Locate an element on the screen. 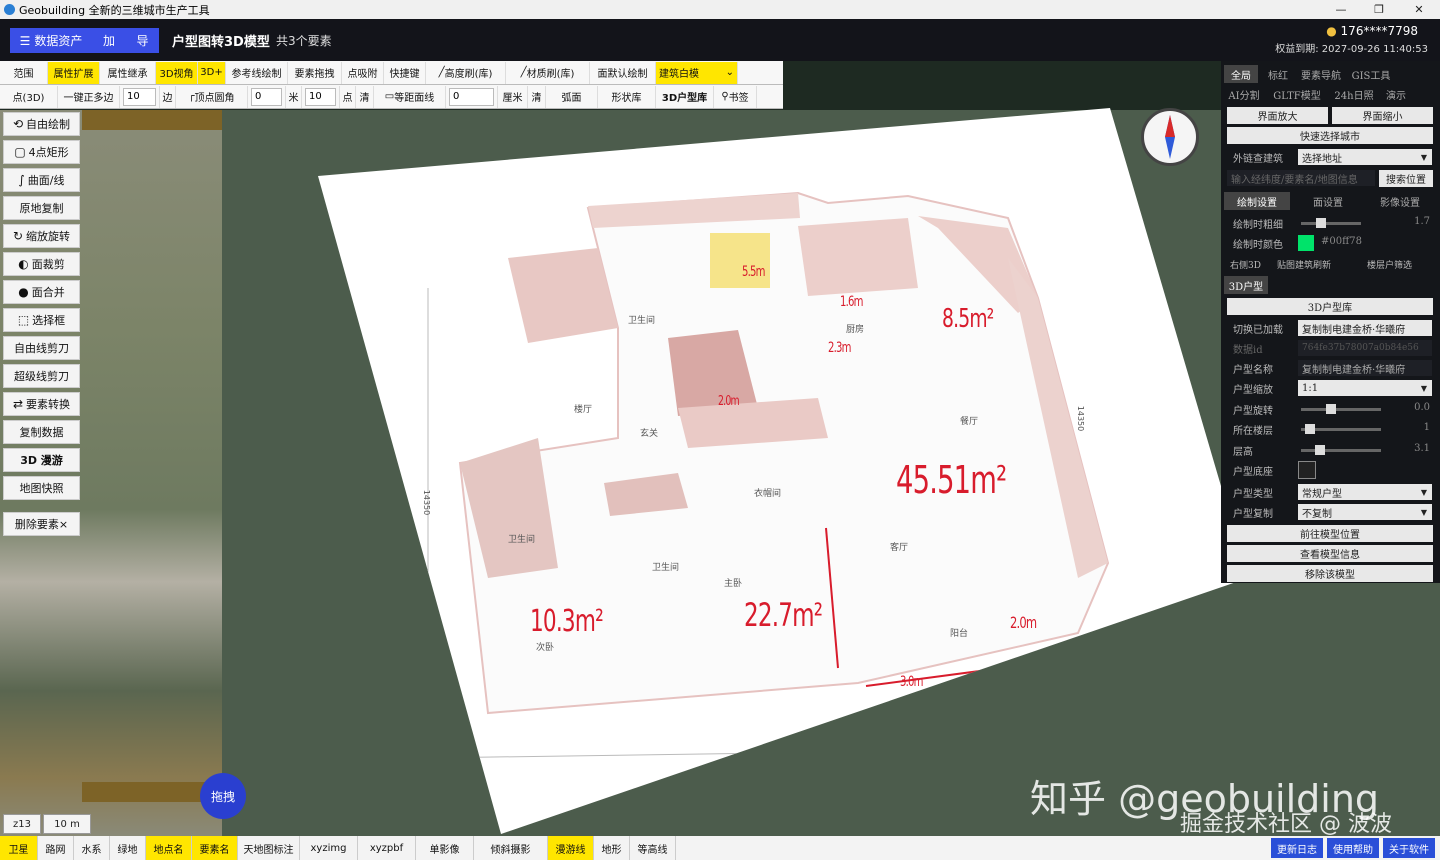 This screenshot has width=1440, height=860. link-floor-filter: 楼层户筛选 is located at coordinates (1389, 264).